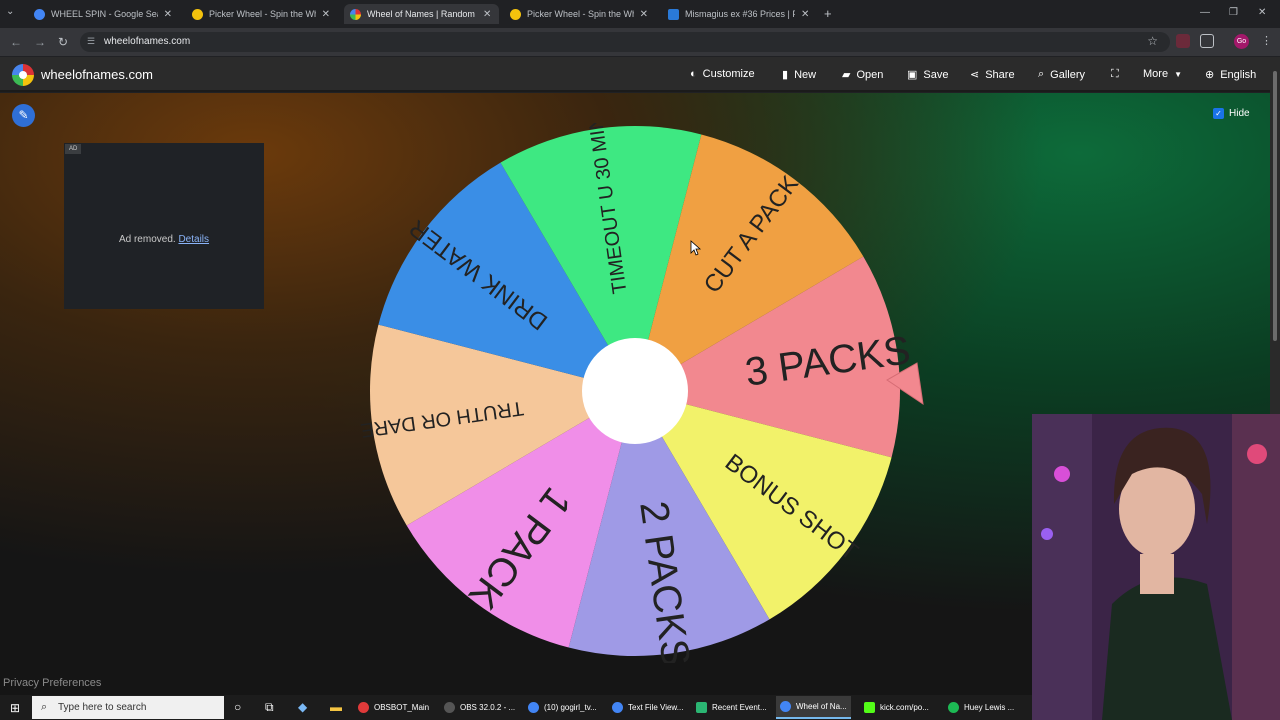  Describe the element at coordinates (23, 75) in the screenshot. I see `logo-icon` at that location.